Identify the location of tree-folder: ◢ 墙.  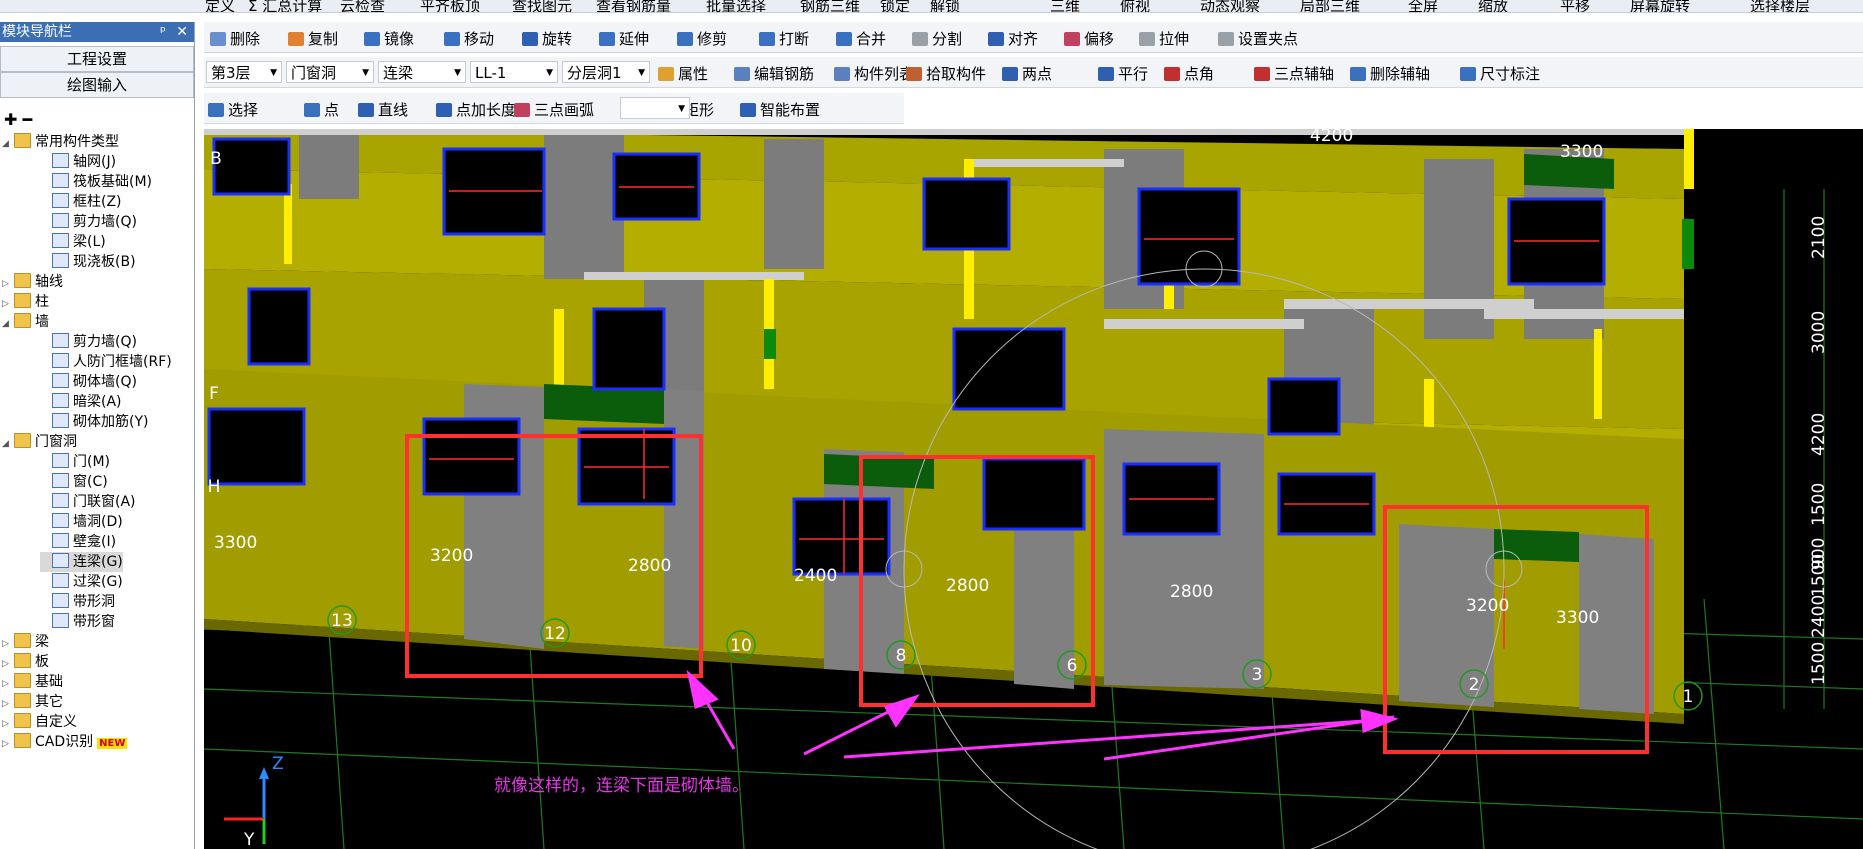
(25, 322).